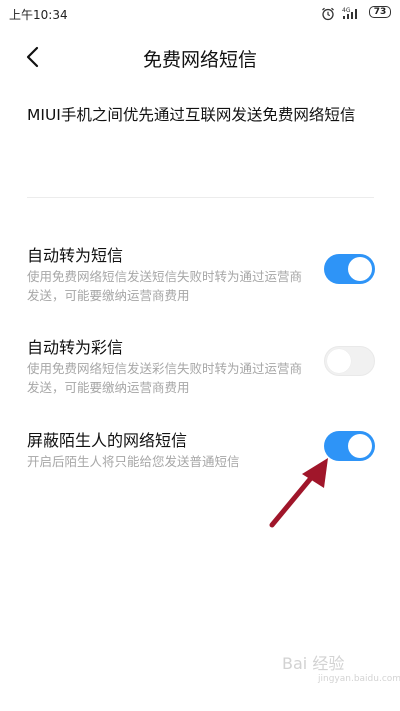  I want to click on setting-subtitle: 使用免费网络短信发送彩信失败时转为通过运营商发送，可能要缴纳运营商费用, so click(165, 378).